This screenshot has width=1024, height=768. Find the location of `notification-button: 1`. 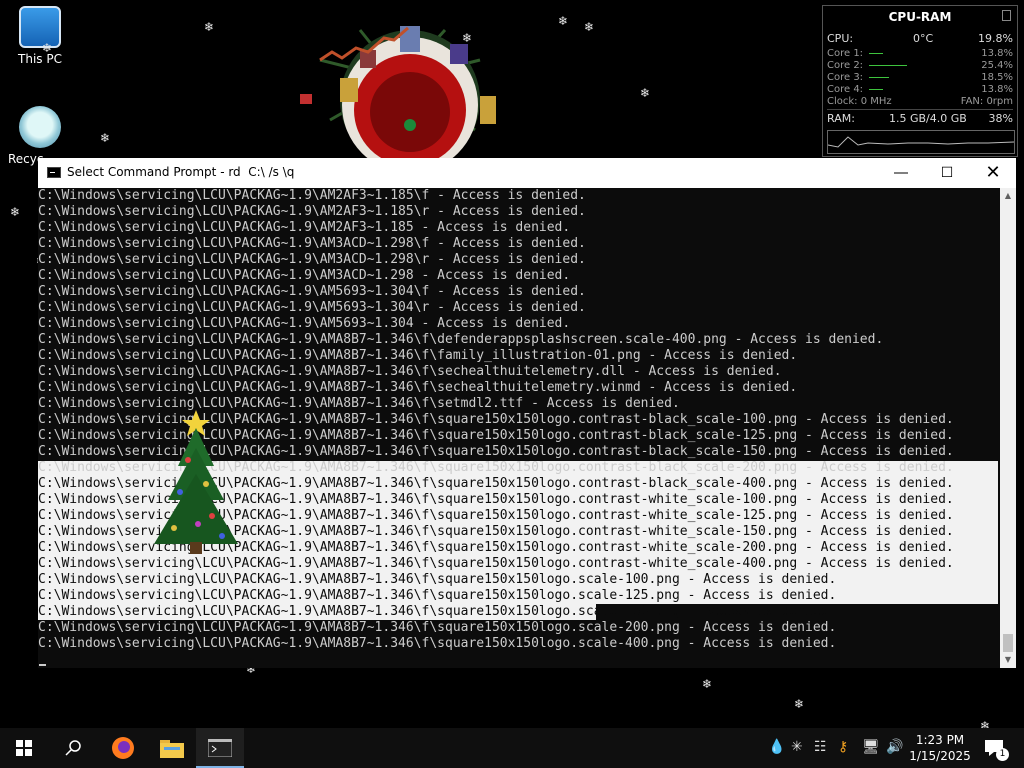

notification-button: 1 is located at coordinates (998, 748).